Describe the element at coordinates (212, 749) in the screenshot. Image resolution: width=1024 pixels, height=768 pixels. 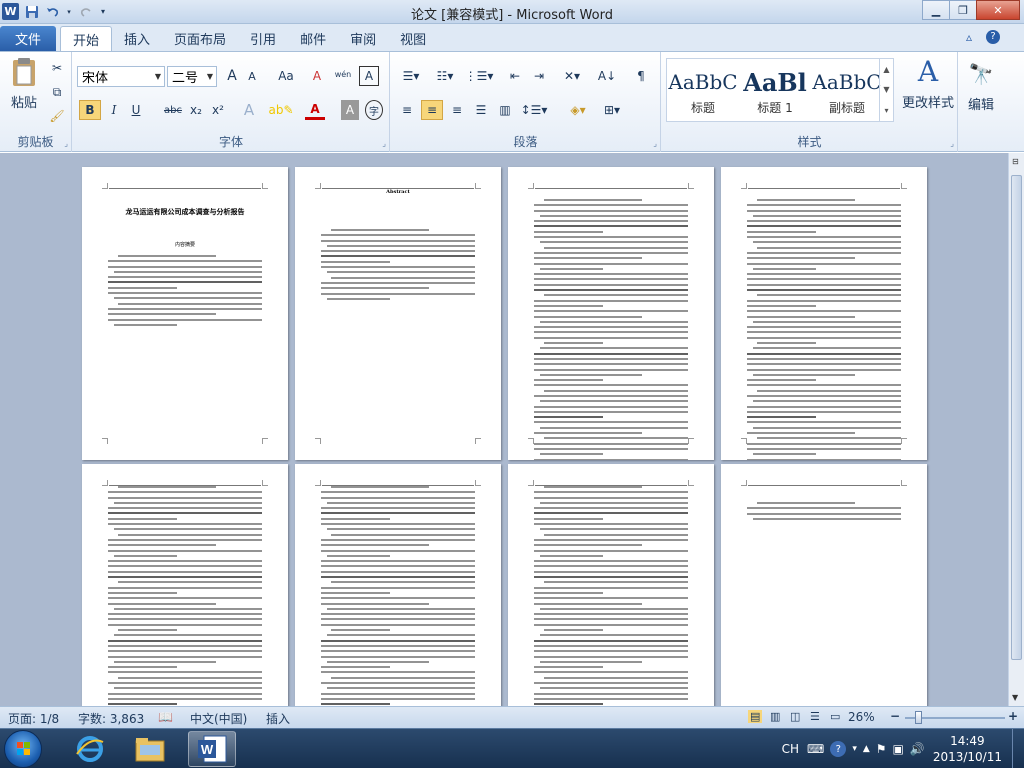
I see `word-taskbar-icon: W` at that location.